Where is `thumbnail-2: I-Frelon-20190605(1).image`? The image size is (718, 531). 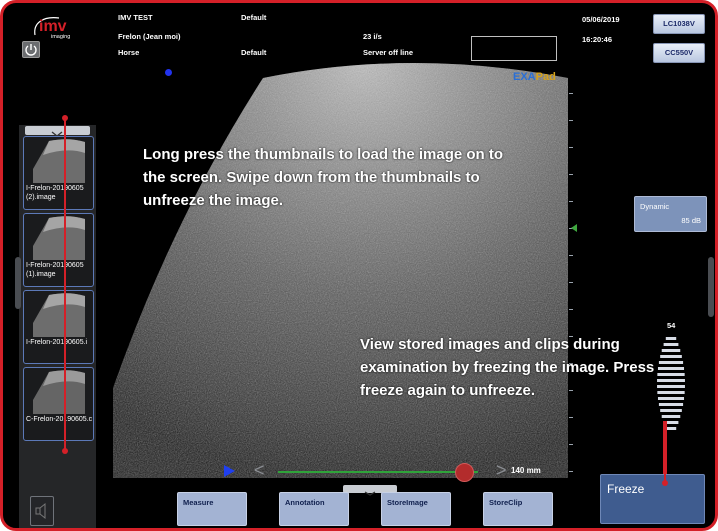 thumbnail-2: I-Frelon-20190605(1).image is located at coordinates (58, 250).